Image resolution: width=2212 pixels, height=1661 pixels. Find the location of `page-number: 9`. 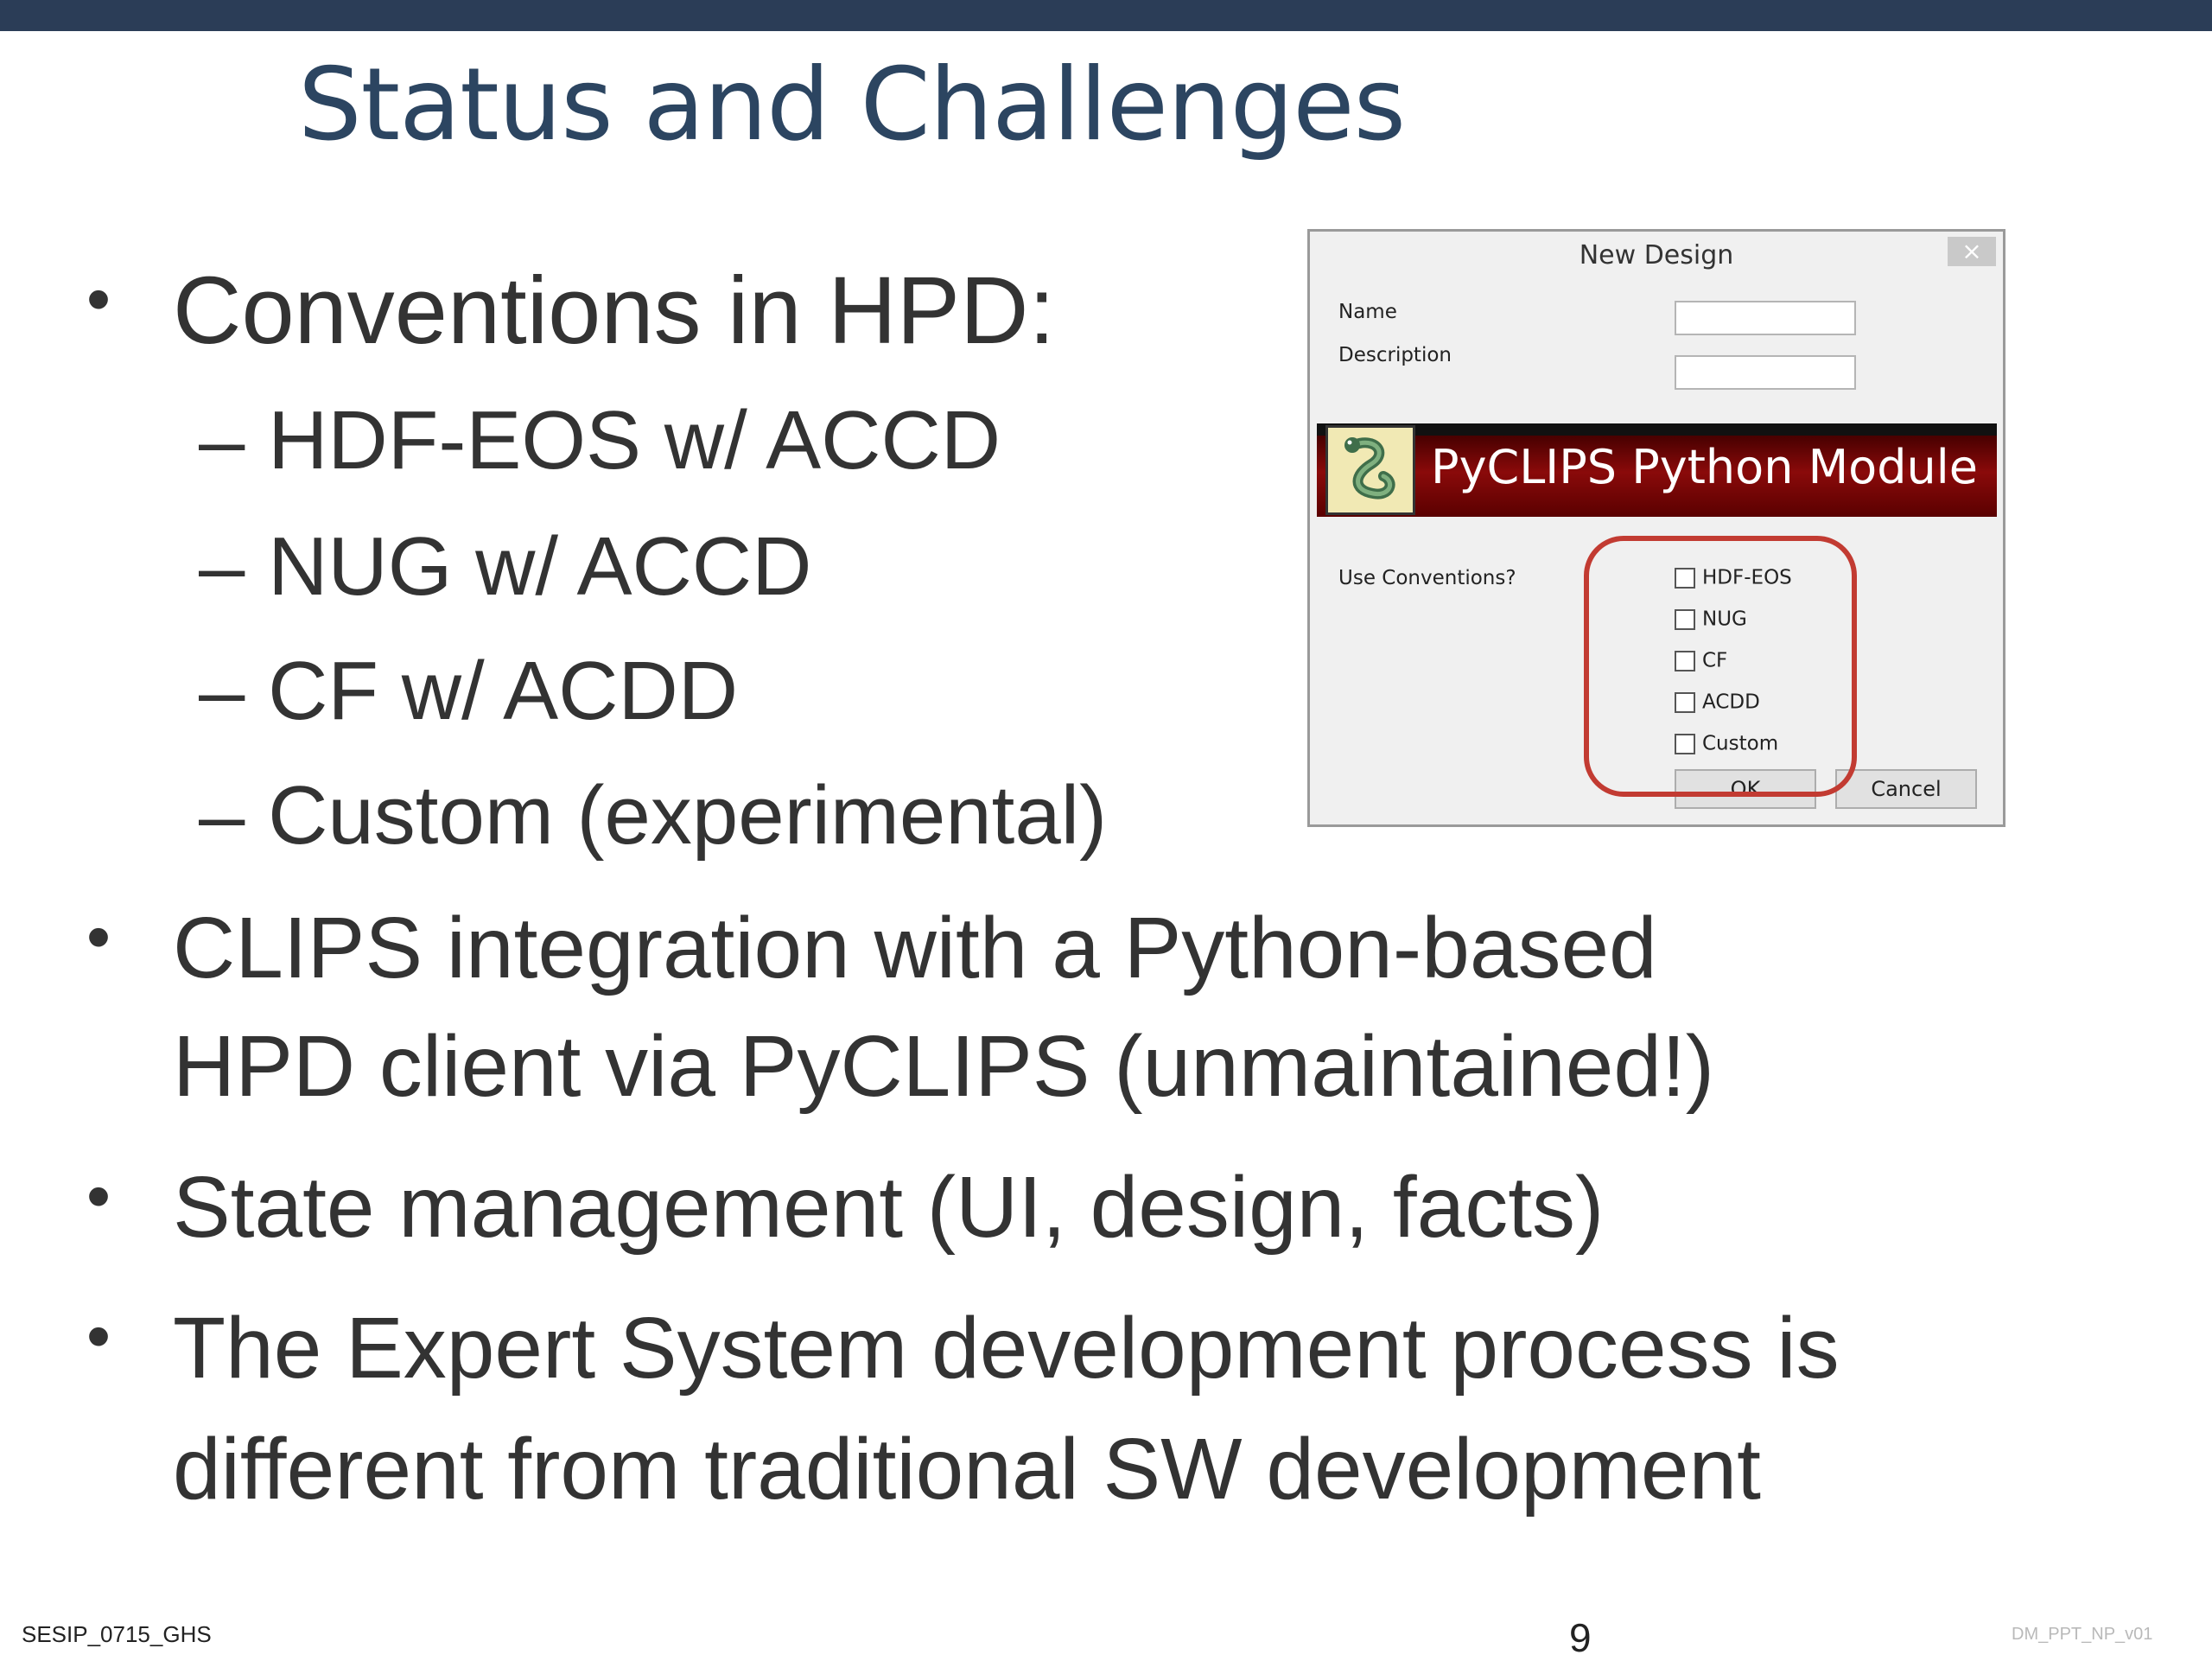

page-number: 9 is located at coordinates (1580, 1637).